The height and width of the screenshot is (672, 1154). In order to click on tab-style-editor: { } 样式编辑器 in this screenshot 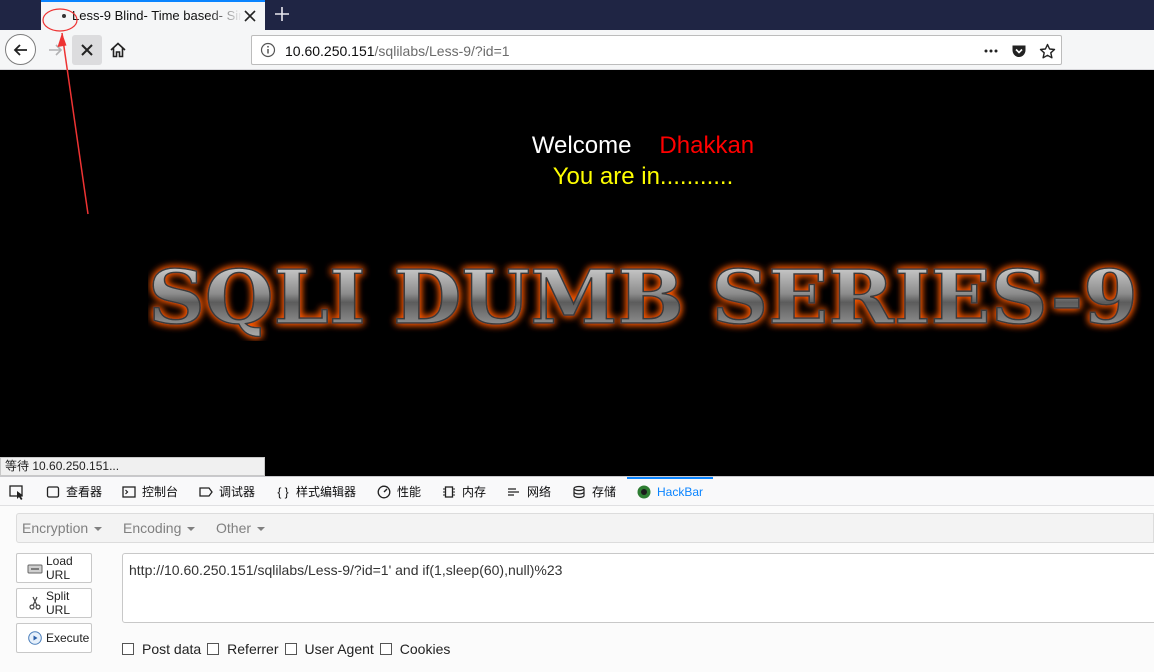, I will do `click(316, 491)`.